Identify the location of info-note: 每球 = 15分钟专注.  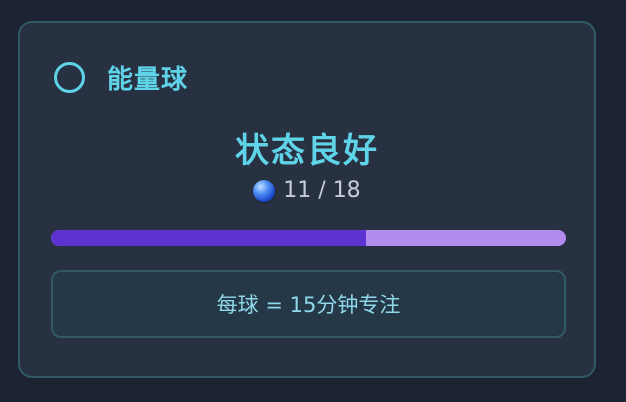
(308, 304).